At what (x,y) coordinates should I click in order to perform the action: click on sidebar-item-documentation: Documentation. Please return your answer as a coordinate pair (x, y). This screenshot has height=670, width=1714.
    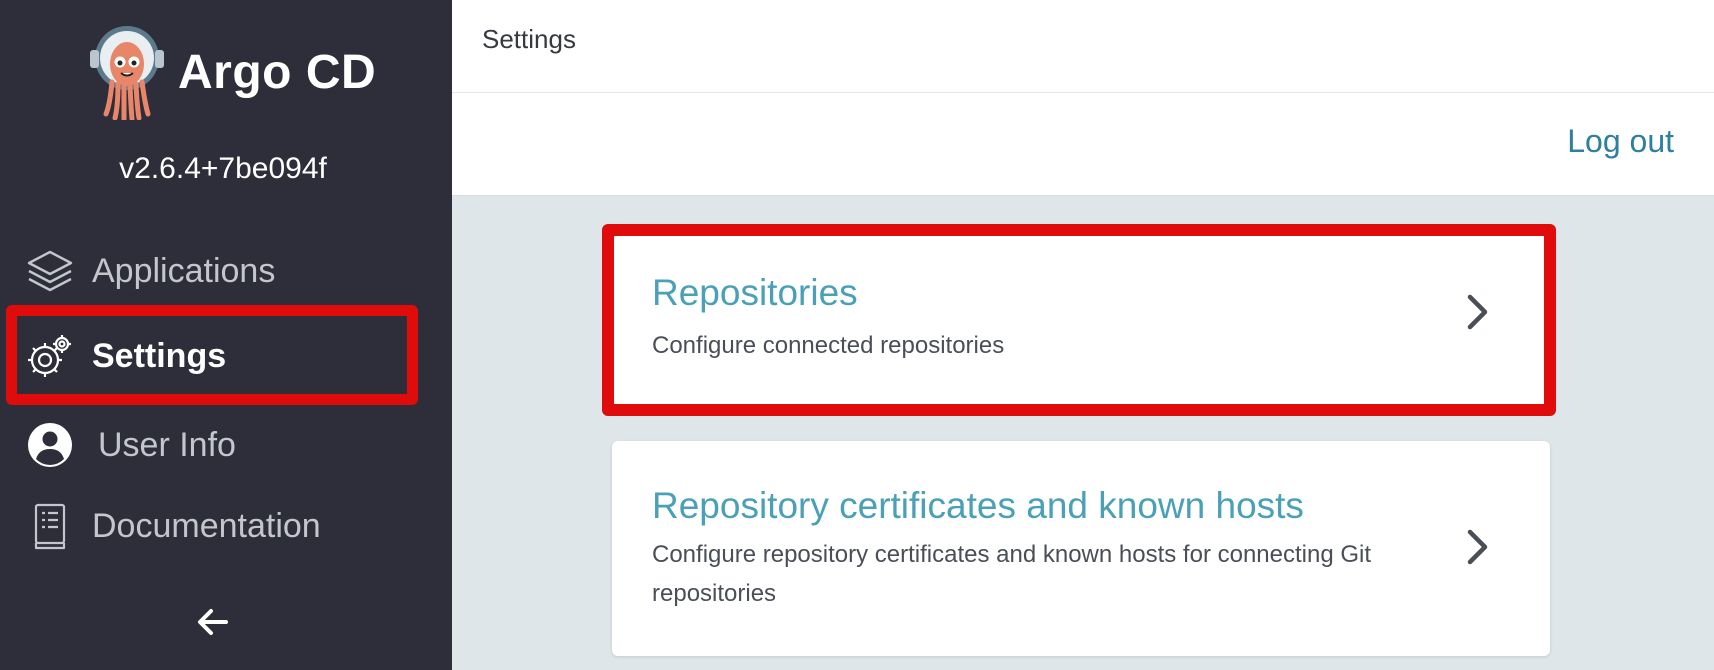
    Looking at the image, I should click on (226, 526).